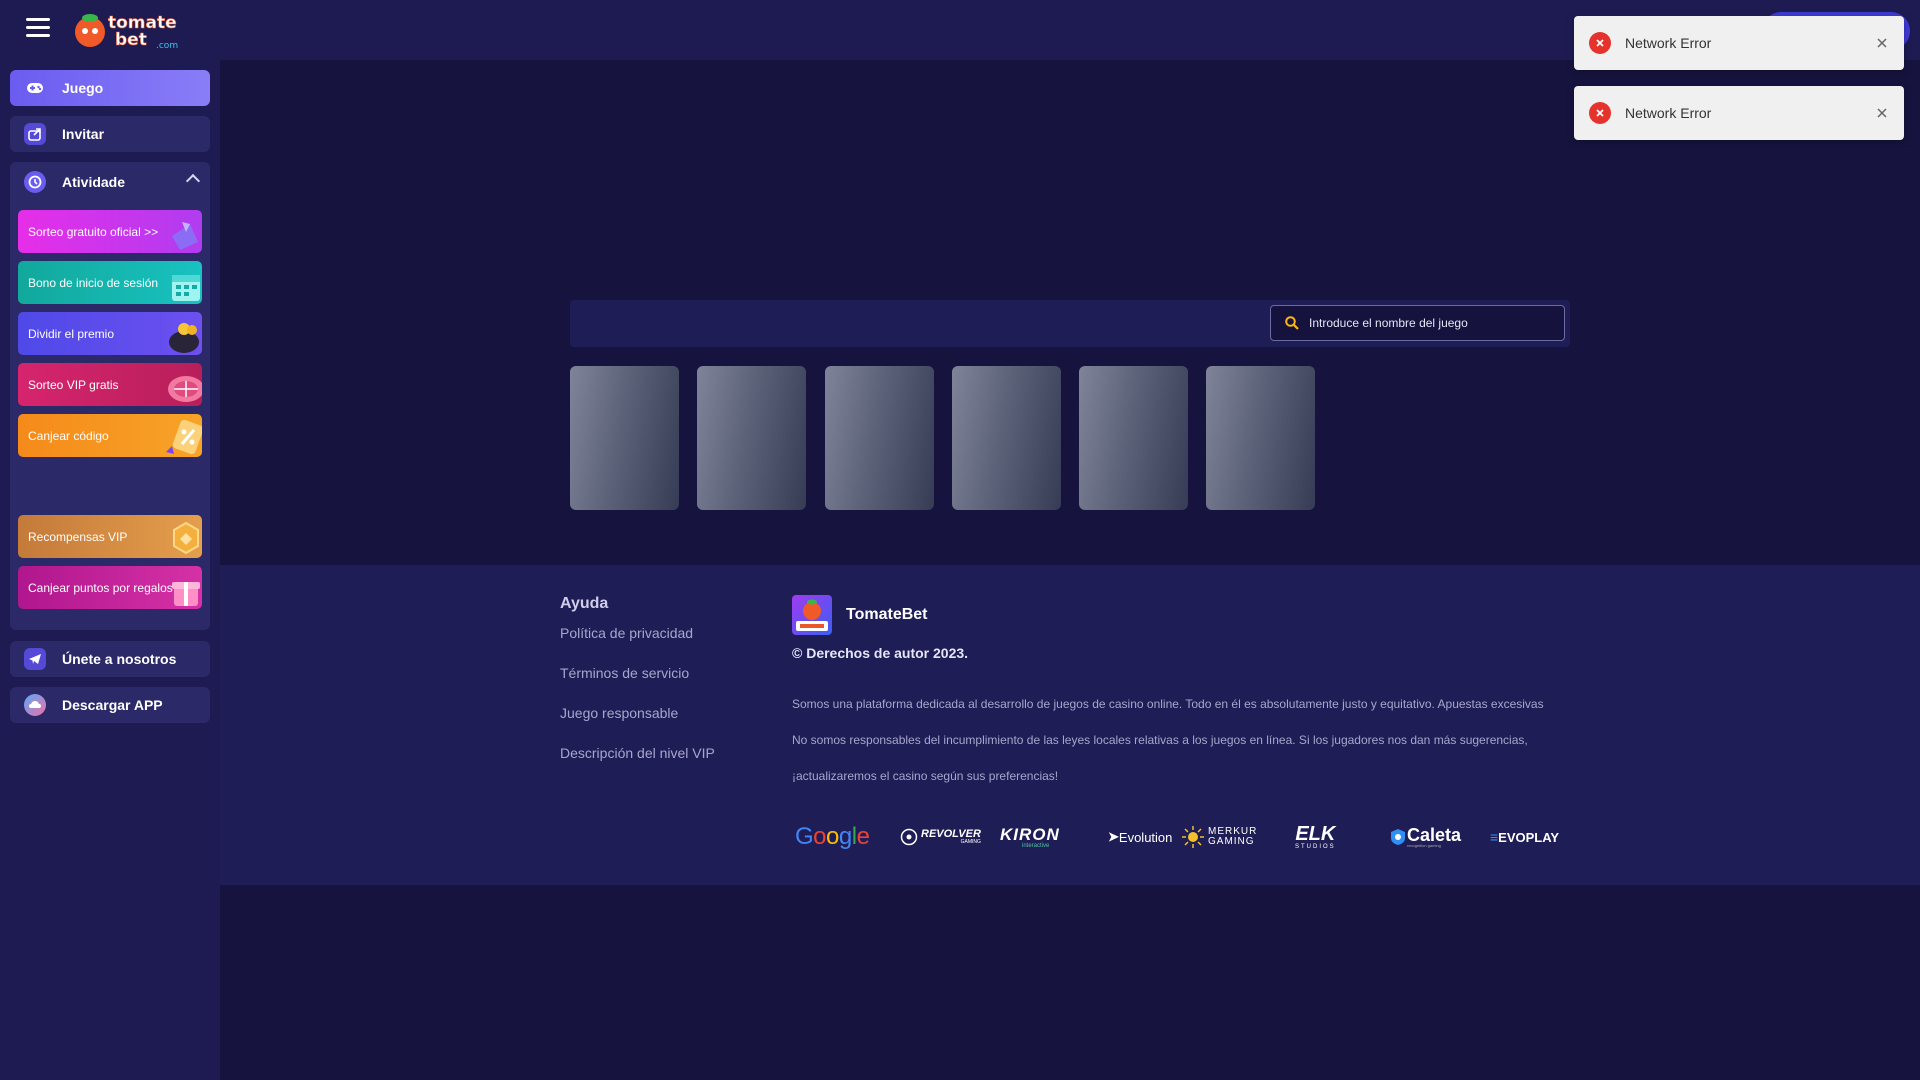  I want to click on partner-logo-revolver: REVOLVER GAMING, so click(940, 837).